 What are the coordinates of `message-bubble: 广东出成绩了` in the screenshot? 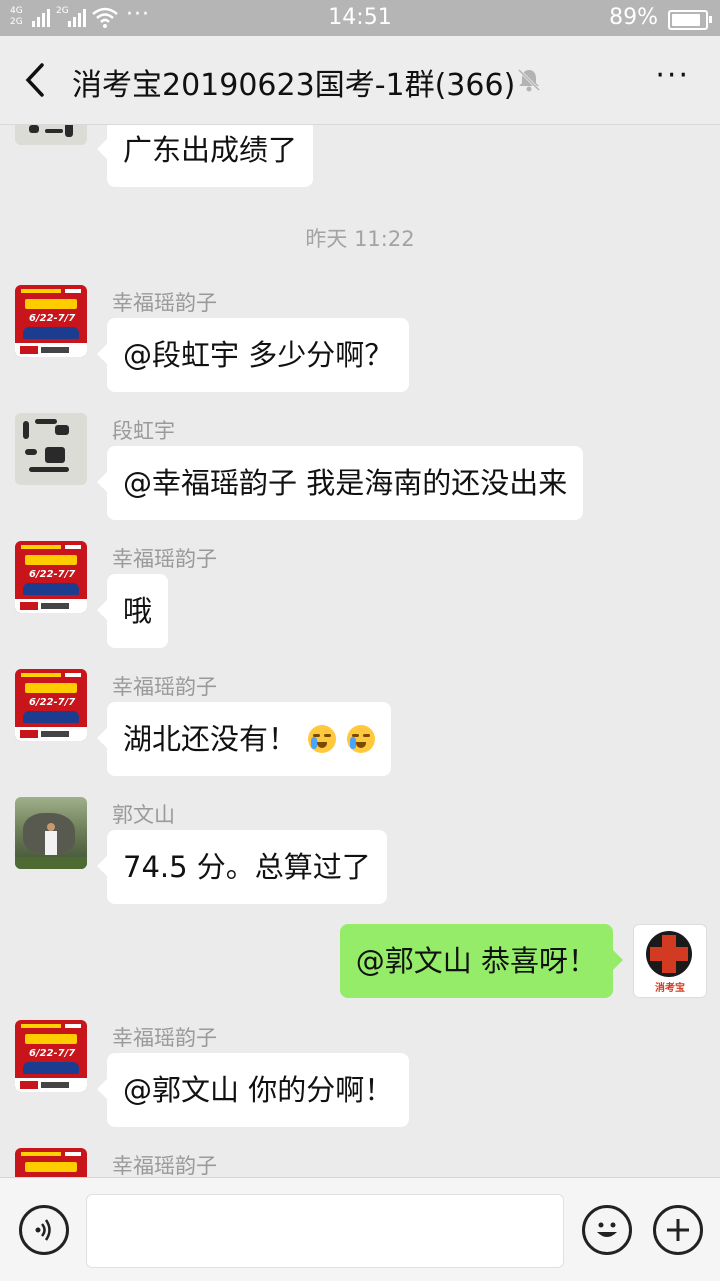 It's located at (205, 156).